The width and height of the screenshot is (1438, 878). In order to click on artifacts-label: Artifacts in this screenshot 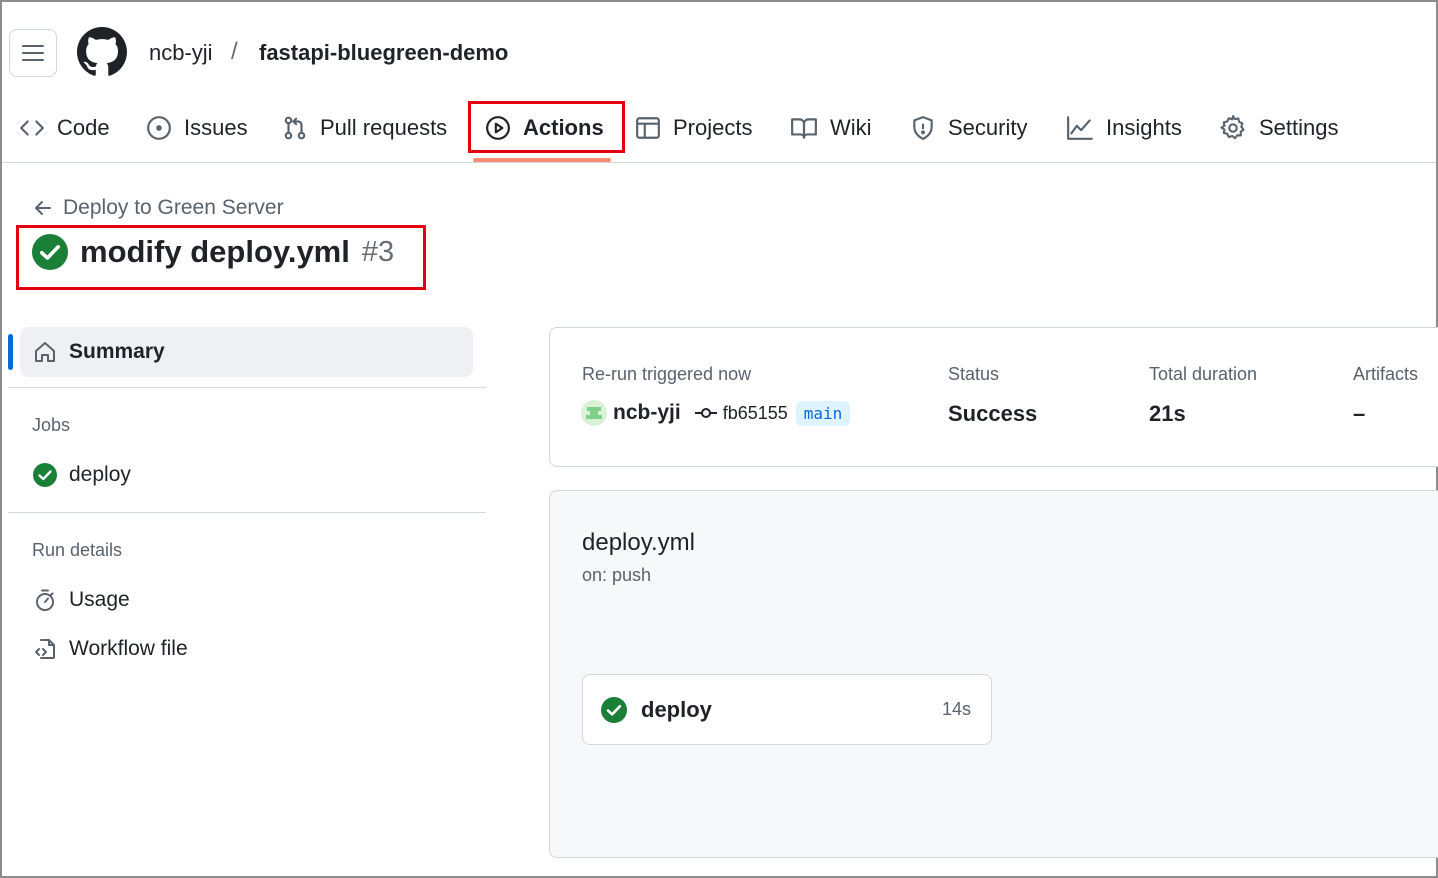, I will do `click(1386, 374)`.